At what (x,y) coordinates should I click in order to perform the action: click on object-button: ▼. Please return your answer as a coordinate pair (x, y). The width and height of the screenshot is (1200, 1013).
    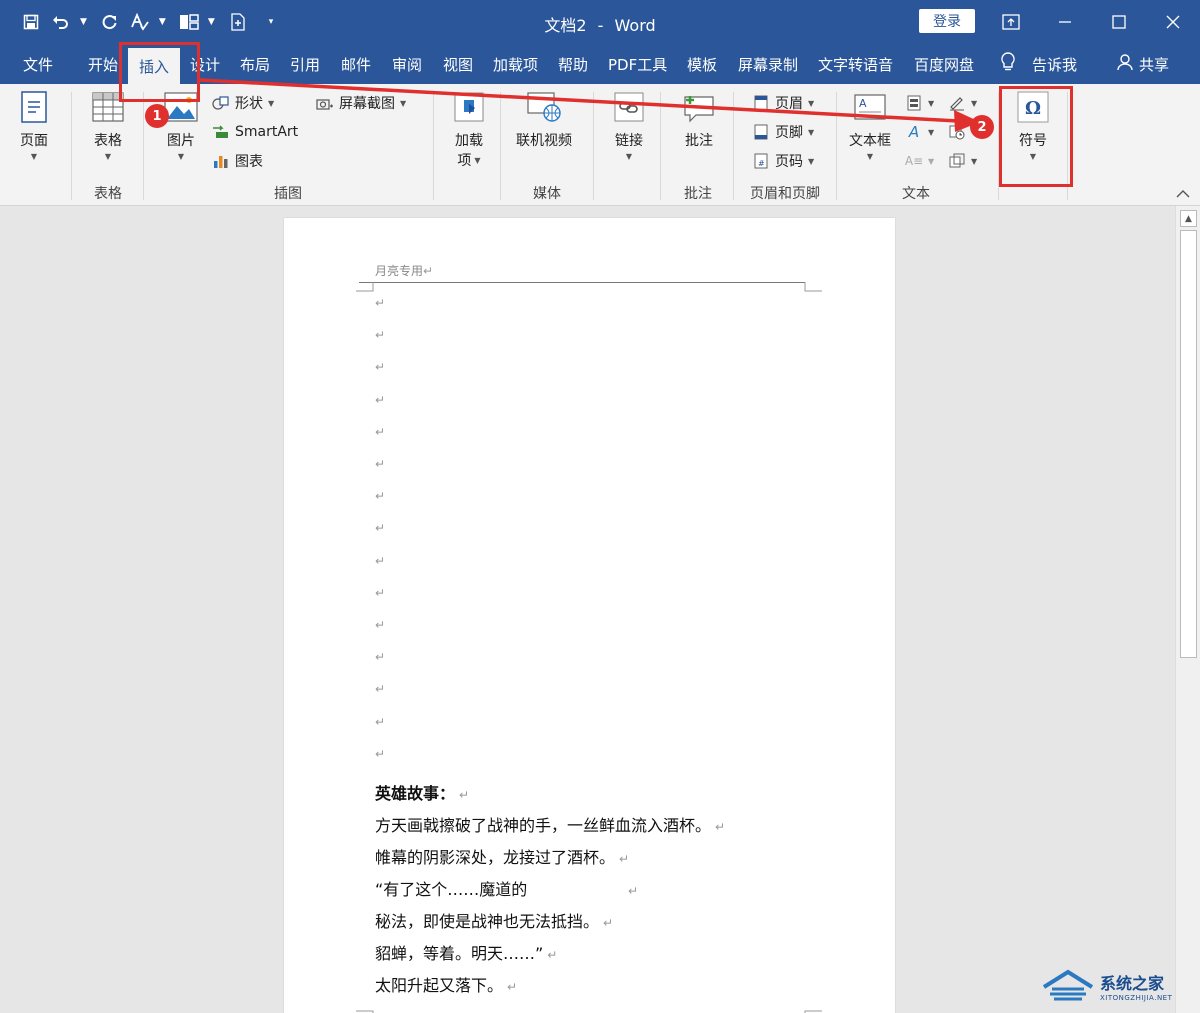
    Looking at the image, I should click on (962, 161).